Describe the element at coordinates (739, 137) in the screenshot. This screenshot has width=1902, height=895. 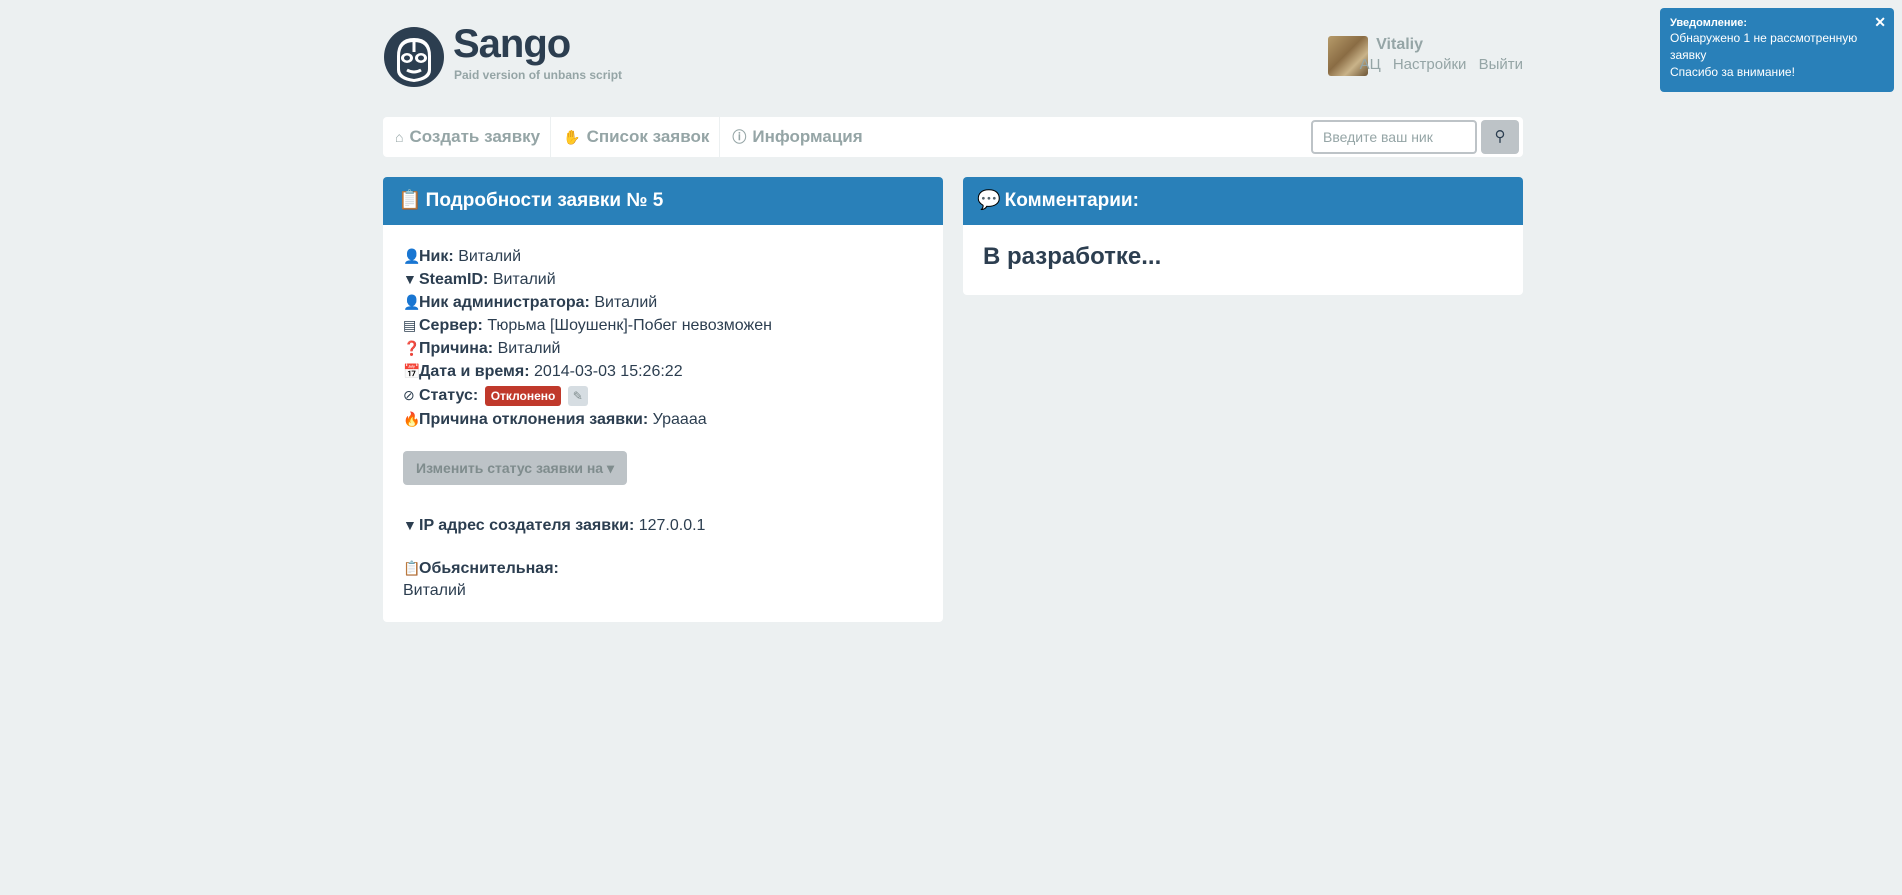
I see `info-icon: ⓘ` at that location.